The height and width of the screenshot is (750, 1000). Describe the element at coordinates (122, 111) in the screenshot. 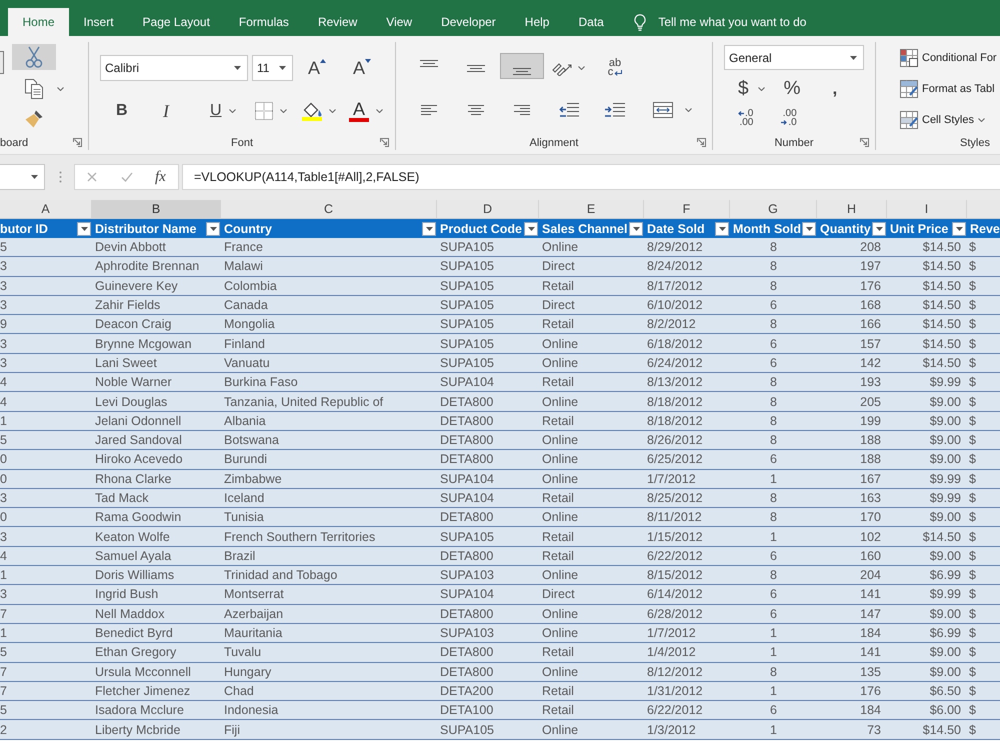

I see `bold-button: B` at that location.